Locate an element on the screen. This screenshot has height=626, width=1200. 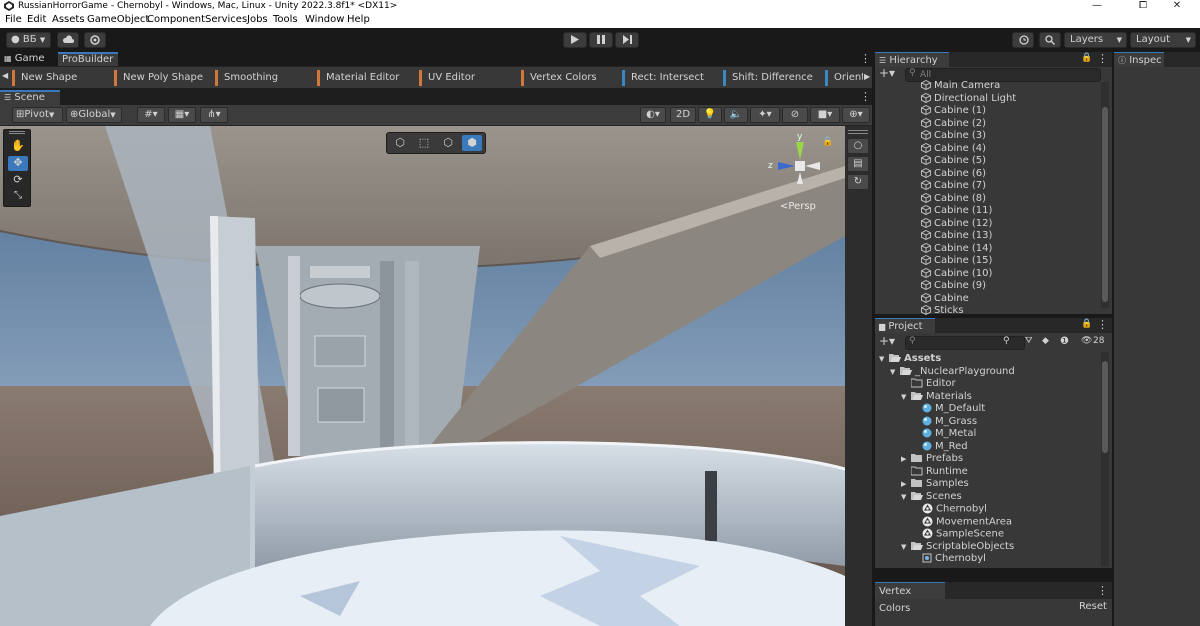
hidden-packages-icon: 👁 is located at coordinates (1086, 341).